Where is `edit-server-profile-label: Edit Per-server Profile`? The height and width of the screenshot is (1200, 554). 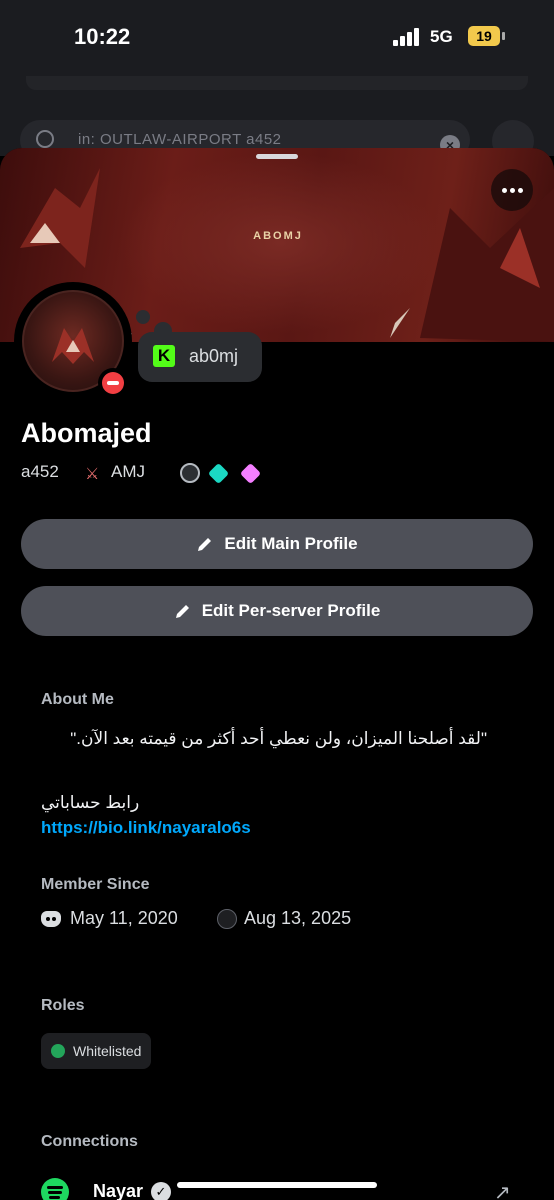
edit-server-profile-label: Edit Per-server Profile is located at coordinates (291, 610).